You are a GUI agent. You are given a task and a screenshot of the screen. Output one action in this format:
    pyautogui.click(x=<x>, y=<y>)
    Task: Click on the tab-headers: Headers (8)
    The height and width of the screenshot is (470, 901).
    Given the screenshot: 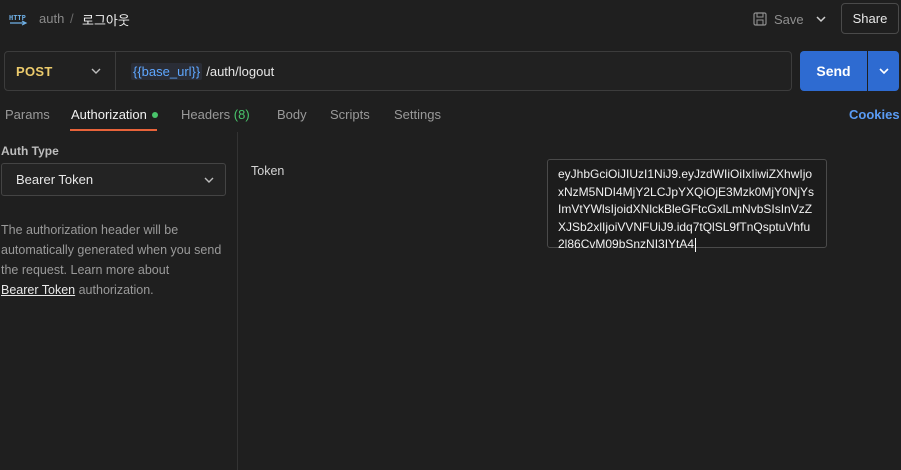 What is the action you would take?
    pyautogui.click(x=215, y=114)
    